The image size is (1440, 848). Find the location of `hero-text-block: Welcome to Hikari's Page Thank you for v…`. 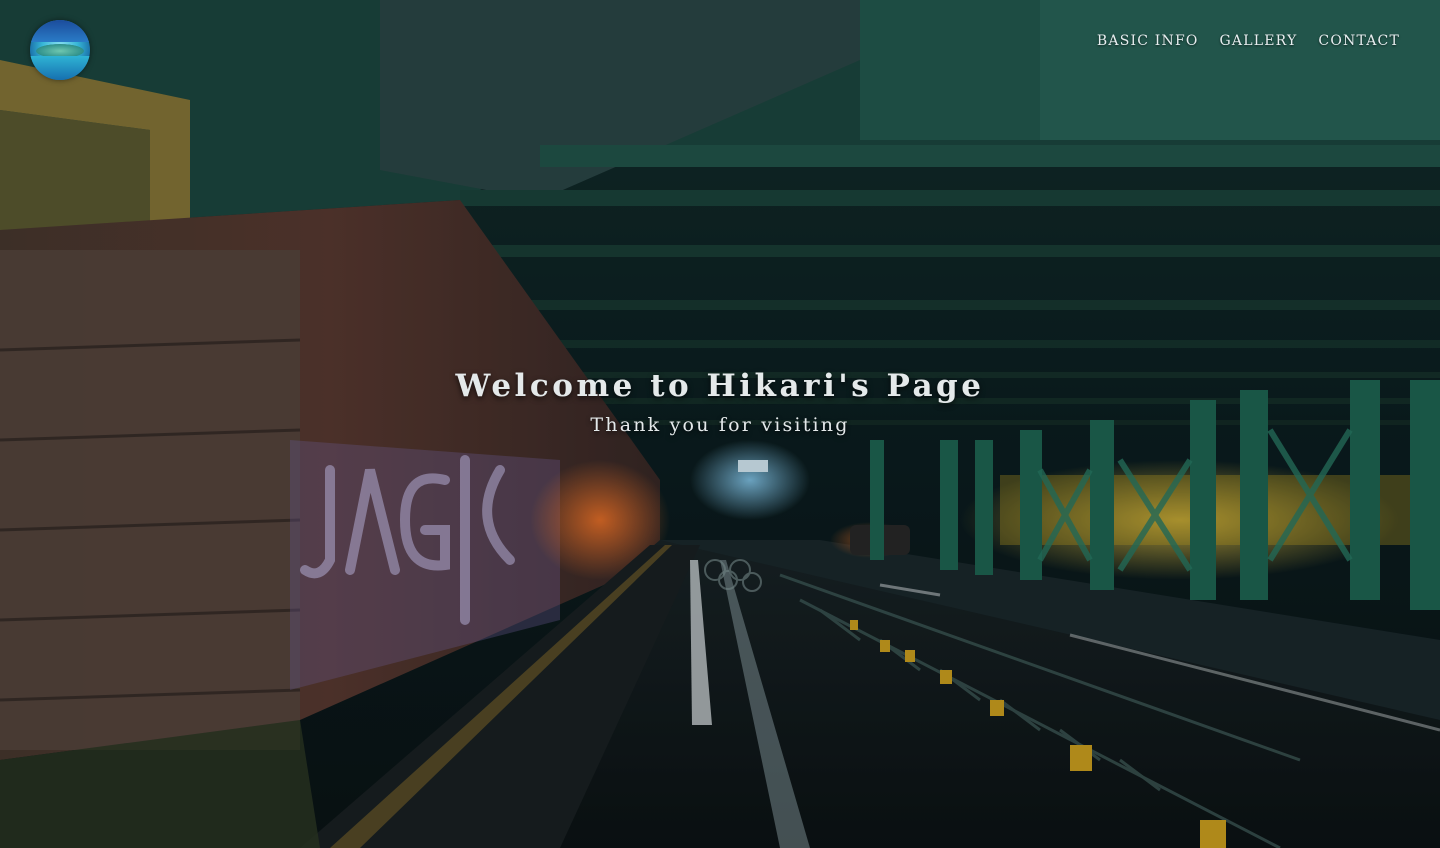

hero-text-block: Welcome to Hikari's Page Thank you for v… is located at coordinates (720, 402).